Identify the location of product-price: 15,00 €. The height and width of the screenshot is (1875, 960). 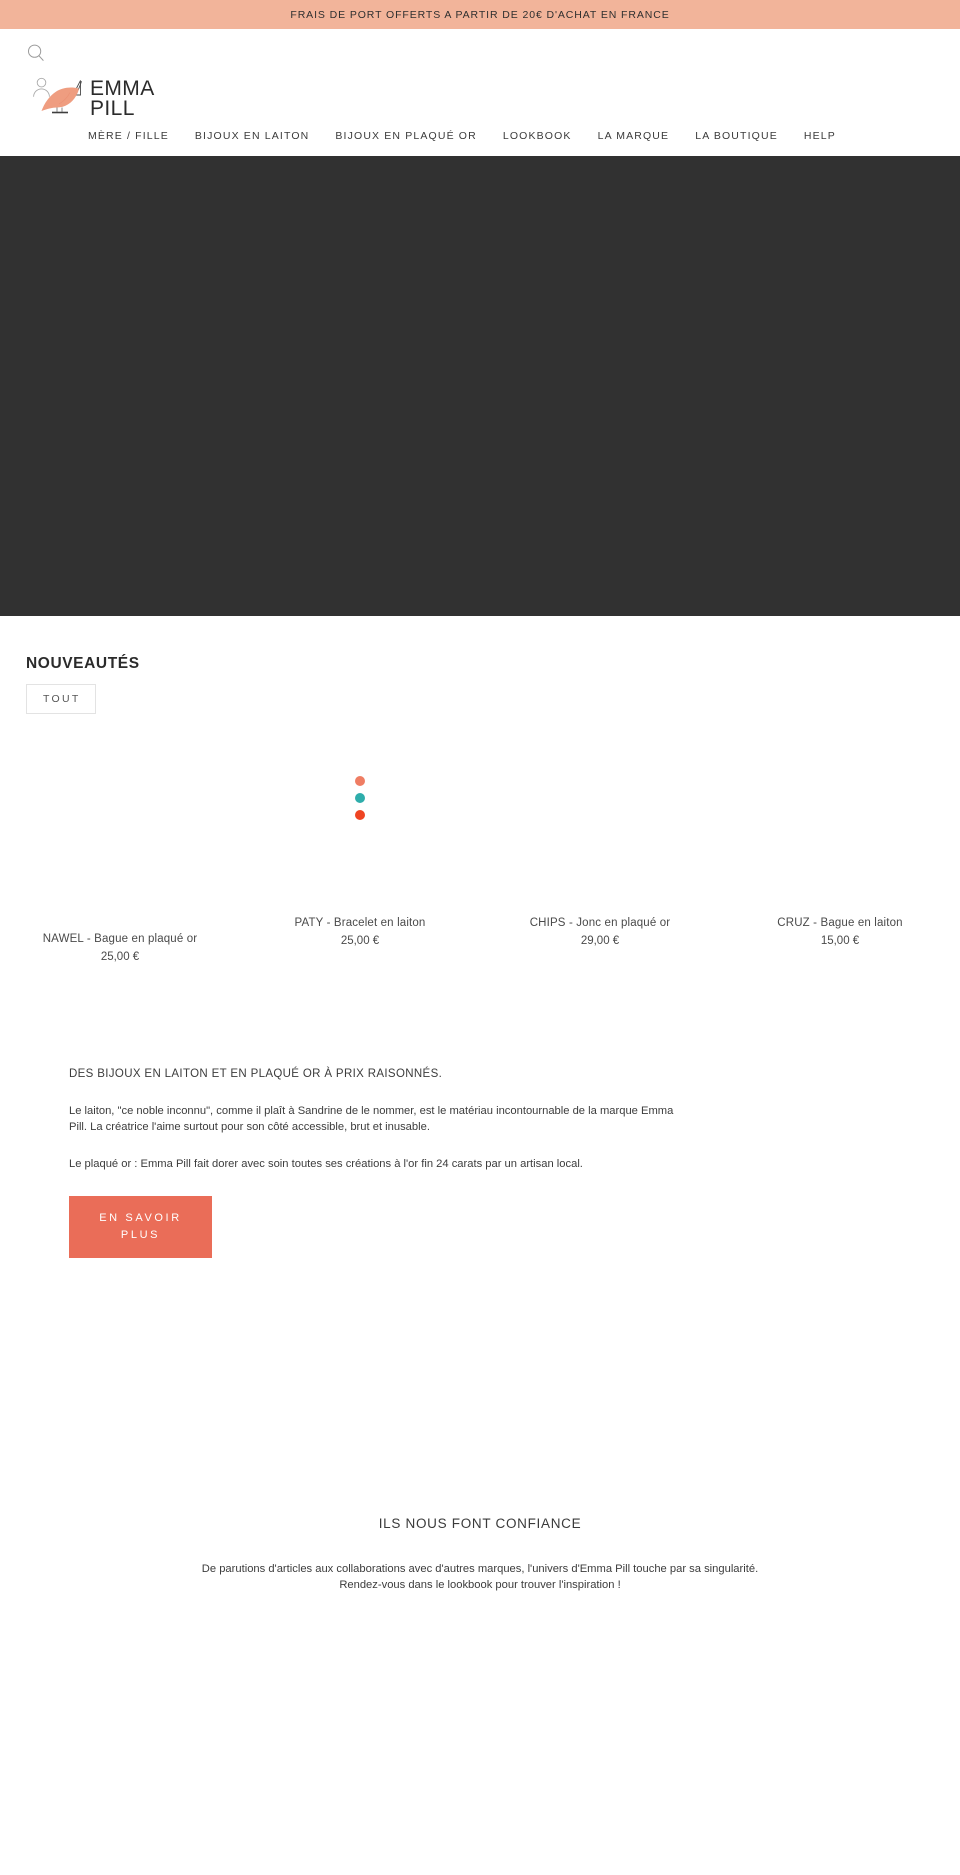
(840, 941).